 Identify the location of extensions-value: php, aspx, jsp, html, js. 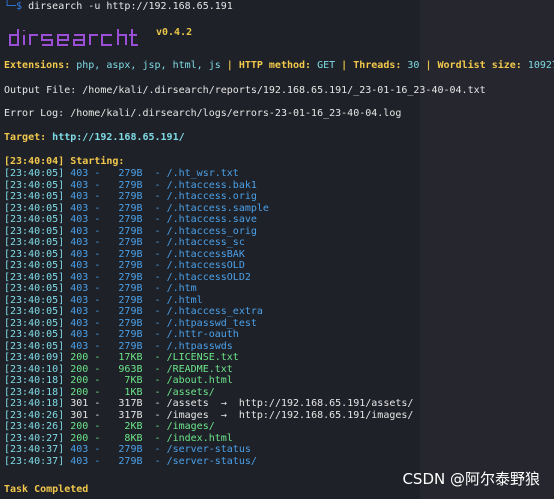
(148, 65).